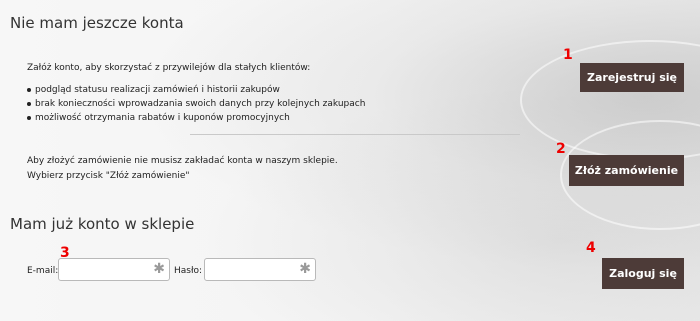 This screenshot has width=700, height=321. I want to click on email-field: ✱, so click(114, 269).